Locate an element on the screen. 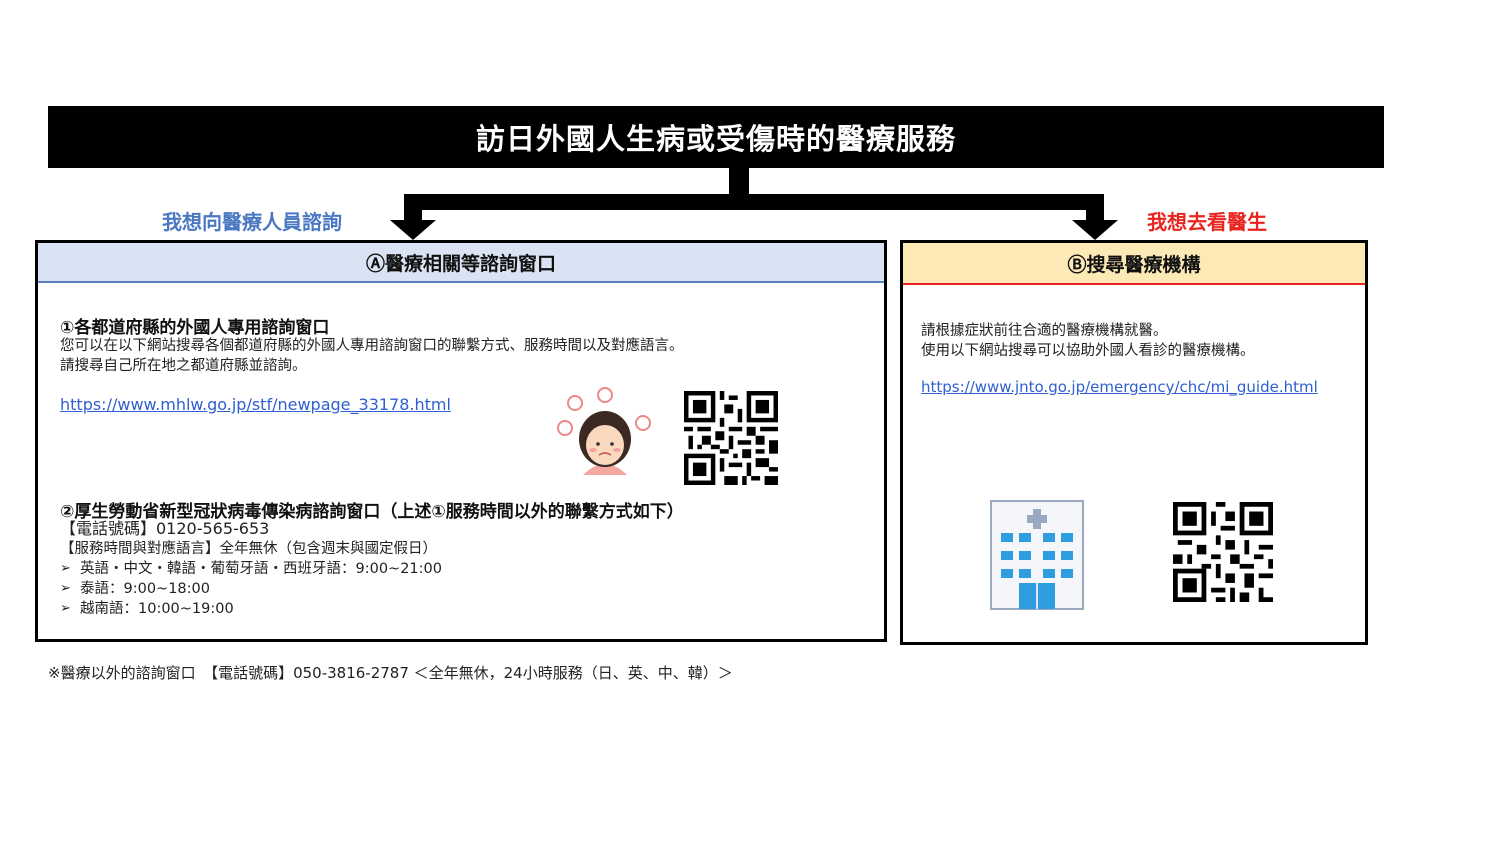 The width and height of the screenshot is (1500, 842). bullet-text: 英語・中文・韓語・葡萄牙語・西班牙語：9:00~21:00 is located at coordinates (261, 569).